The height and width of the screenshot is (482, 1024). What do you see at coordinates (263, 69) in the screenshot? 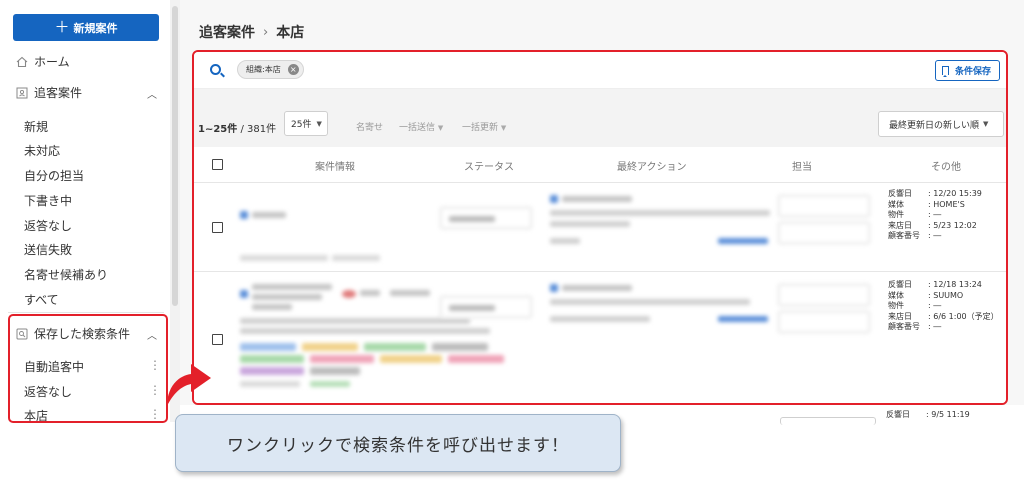
I see `filter-chip-label: 組織:本店` at bounding box center [263, 69].